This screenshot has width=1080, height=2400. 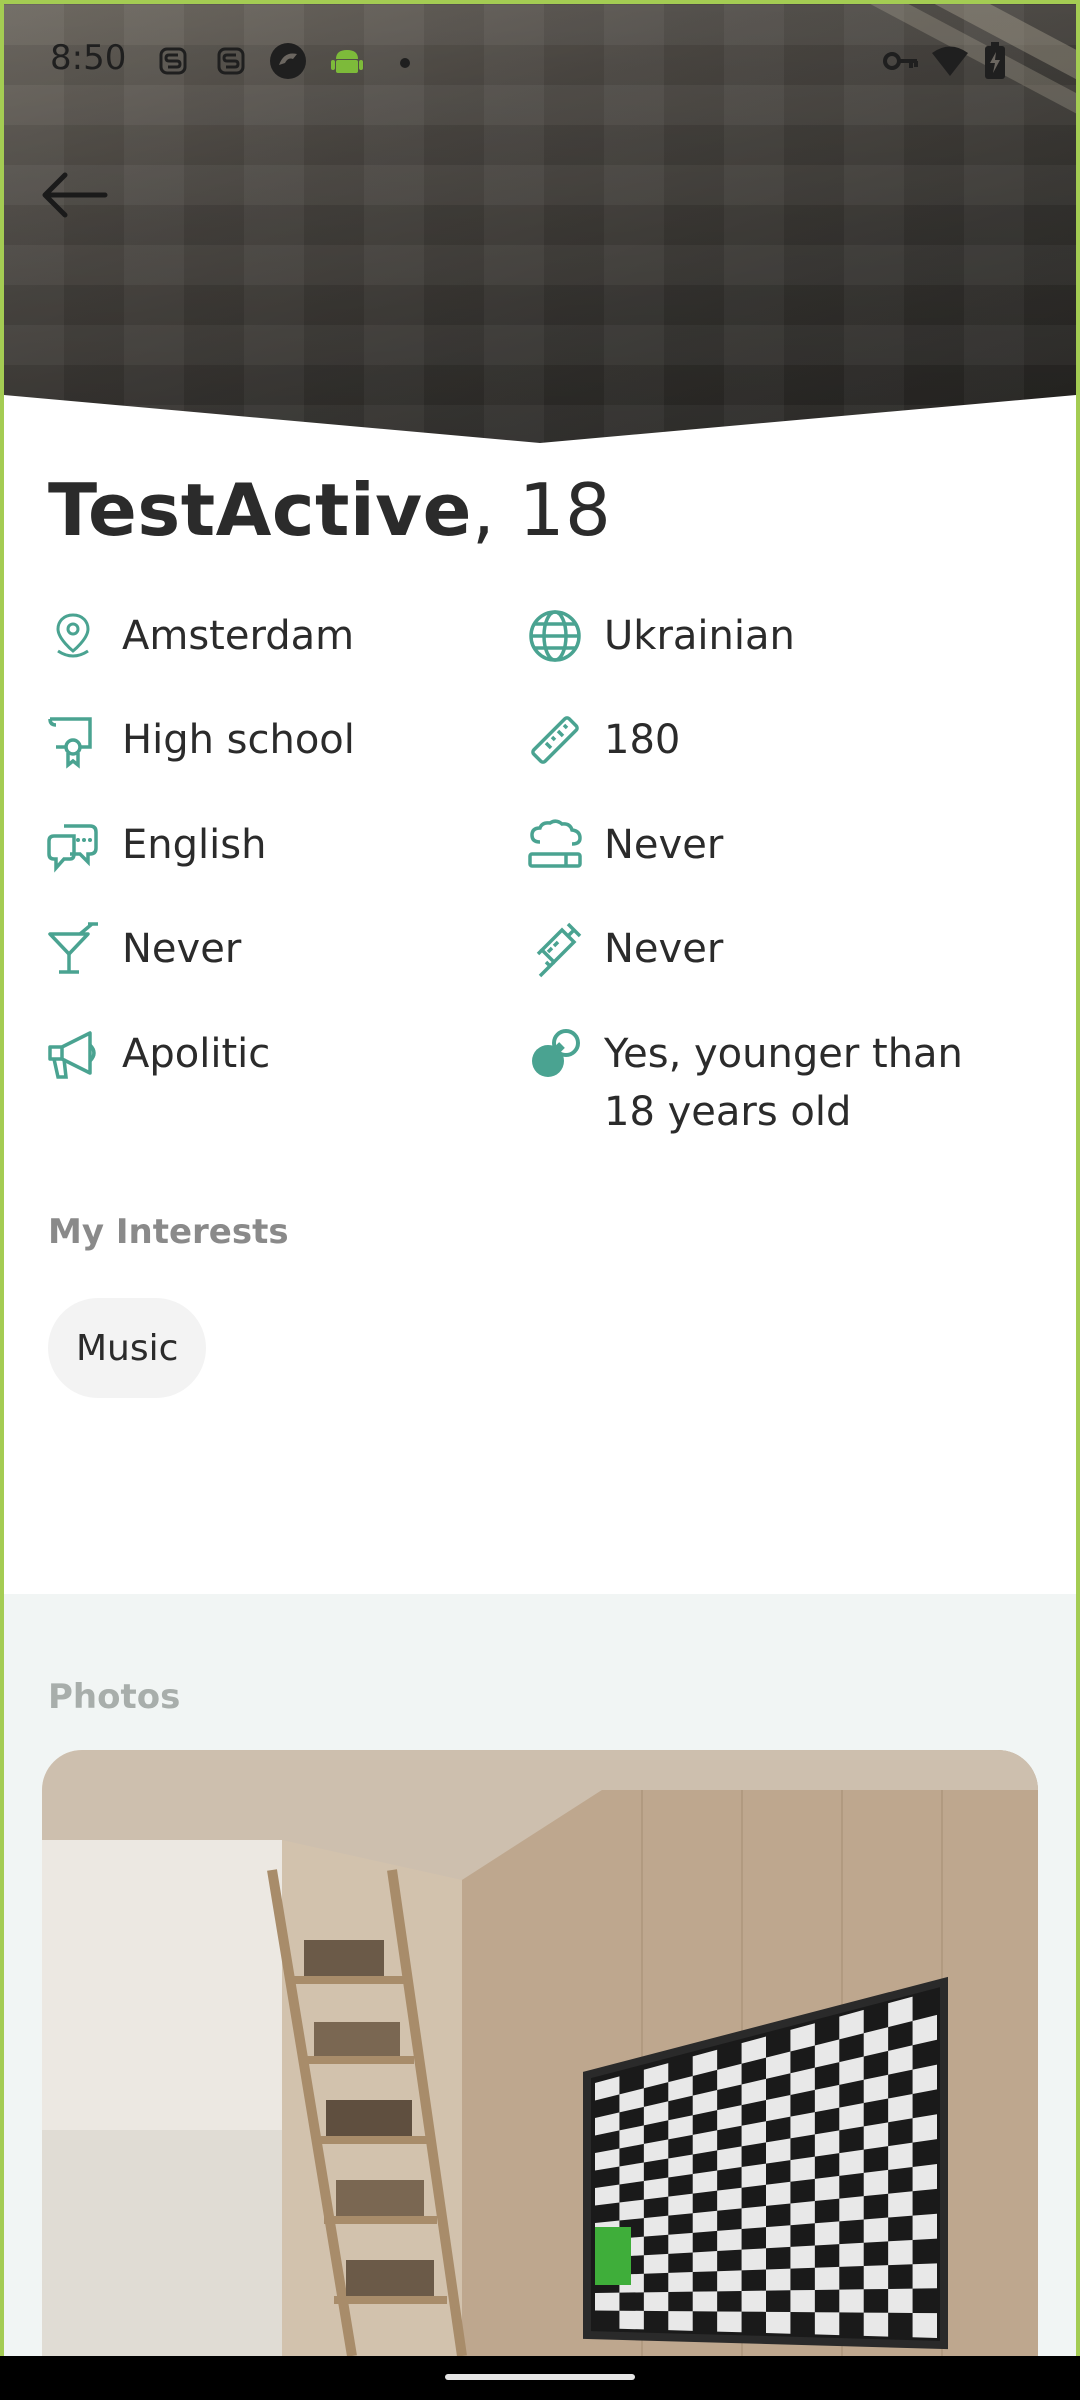 I want to click on language-text: English, so click(x=194, y=845).